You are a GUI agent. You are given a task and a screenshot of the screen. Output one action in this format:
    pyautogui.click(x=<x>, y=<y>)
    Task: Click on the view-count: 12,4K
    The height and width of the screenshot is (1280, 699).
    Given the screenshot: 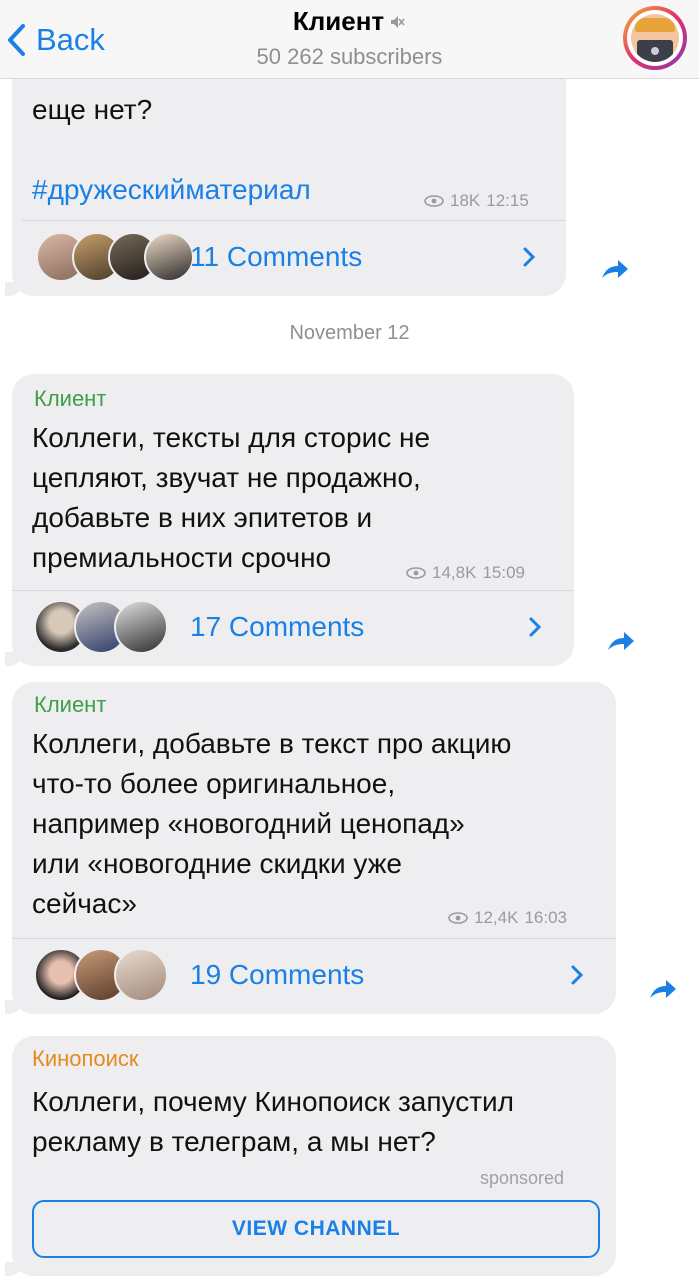 What is the action you would take?
    pyautogui.click(x=496, y=917)
    